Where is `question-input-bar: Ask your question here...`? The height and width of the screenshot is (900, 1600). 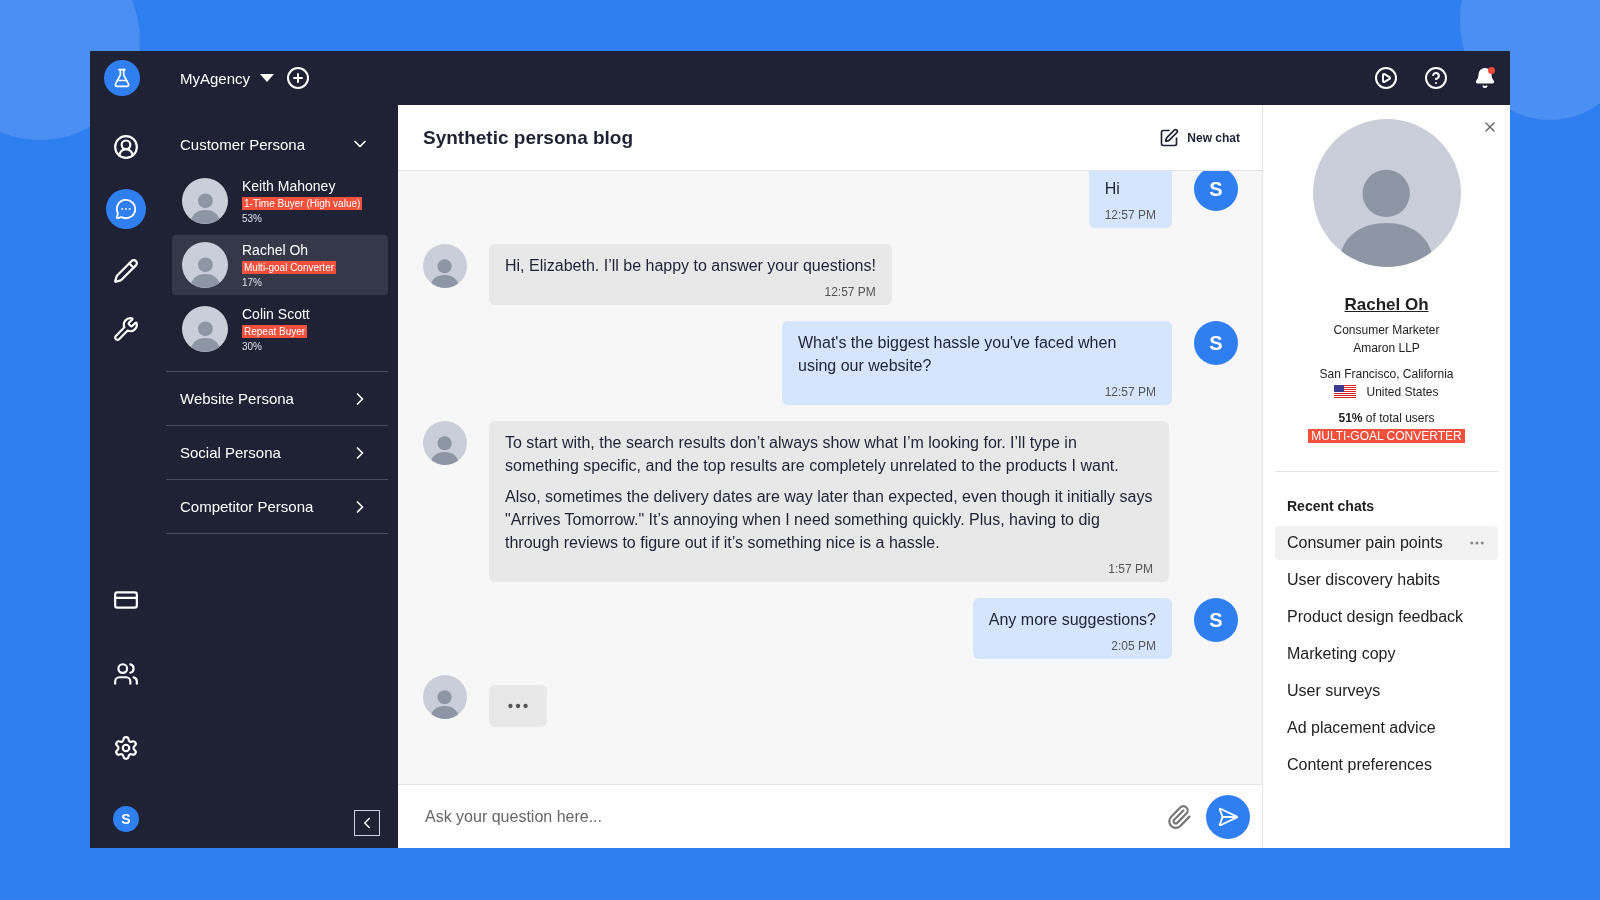 question-input-bar: Ask your question here... is located at coordinates (830, 816).